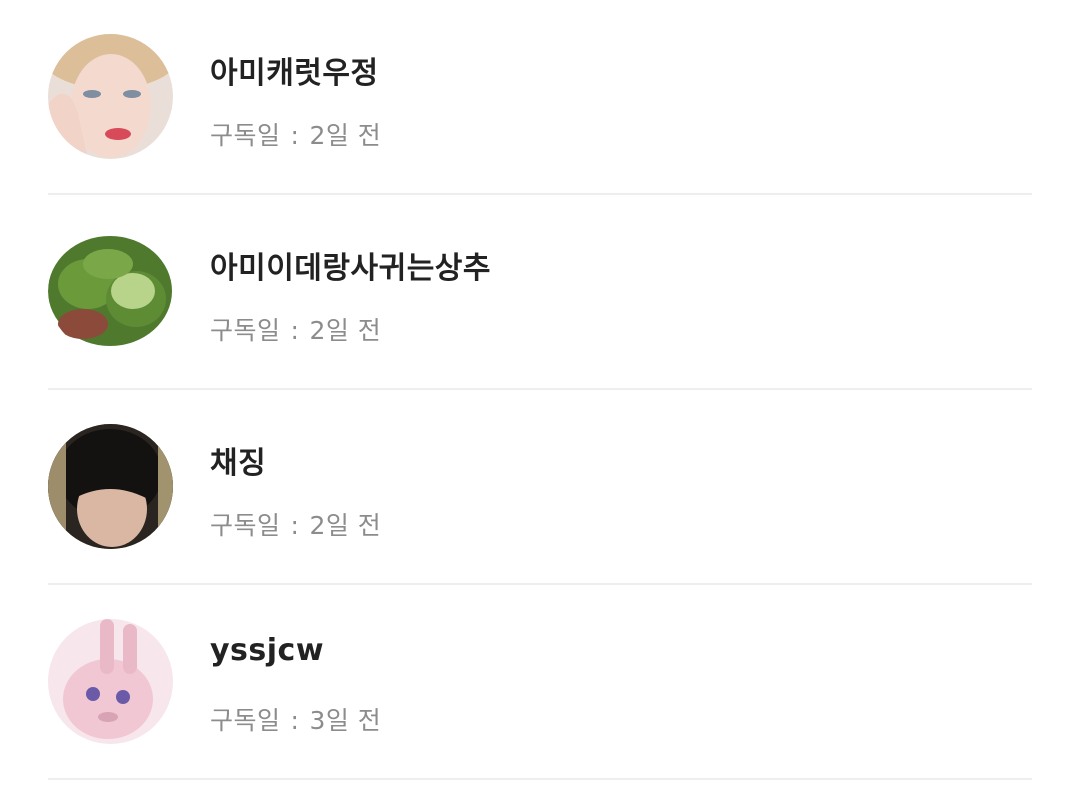  What do you see at coordinates (350, 268) in the screenshot?
I see `subscriber-name: 아미이데랑사귀는상추` at bounding box center [350, 268].